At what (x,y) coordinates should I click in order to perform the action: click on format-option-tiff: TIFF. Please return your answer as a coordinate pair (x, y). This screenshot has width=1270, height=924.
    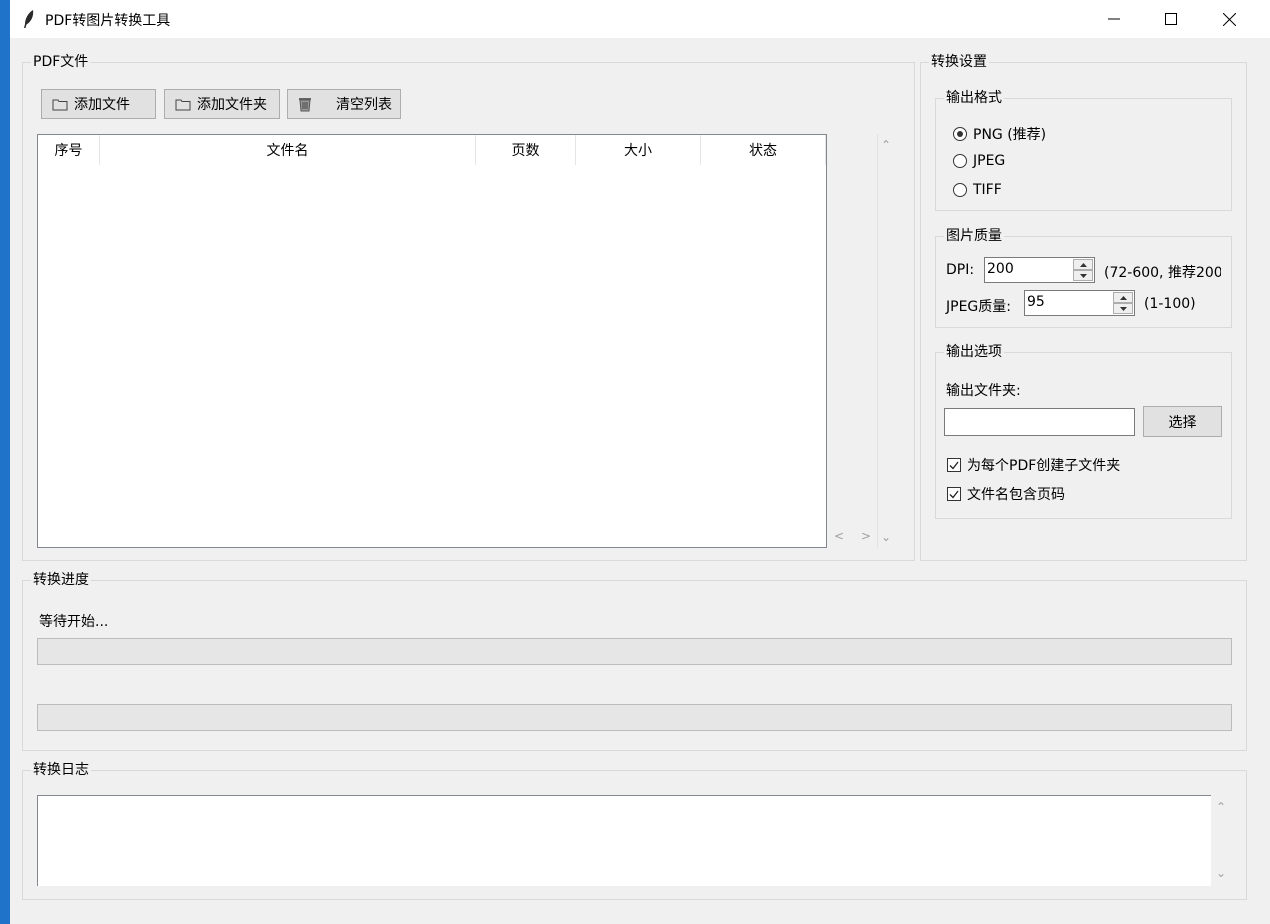
    Looking at the image, I should click on (977, 190).